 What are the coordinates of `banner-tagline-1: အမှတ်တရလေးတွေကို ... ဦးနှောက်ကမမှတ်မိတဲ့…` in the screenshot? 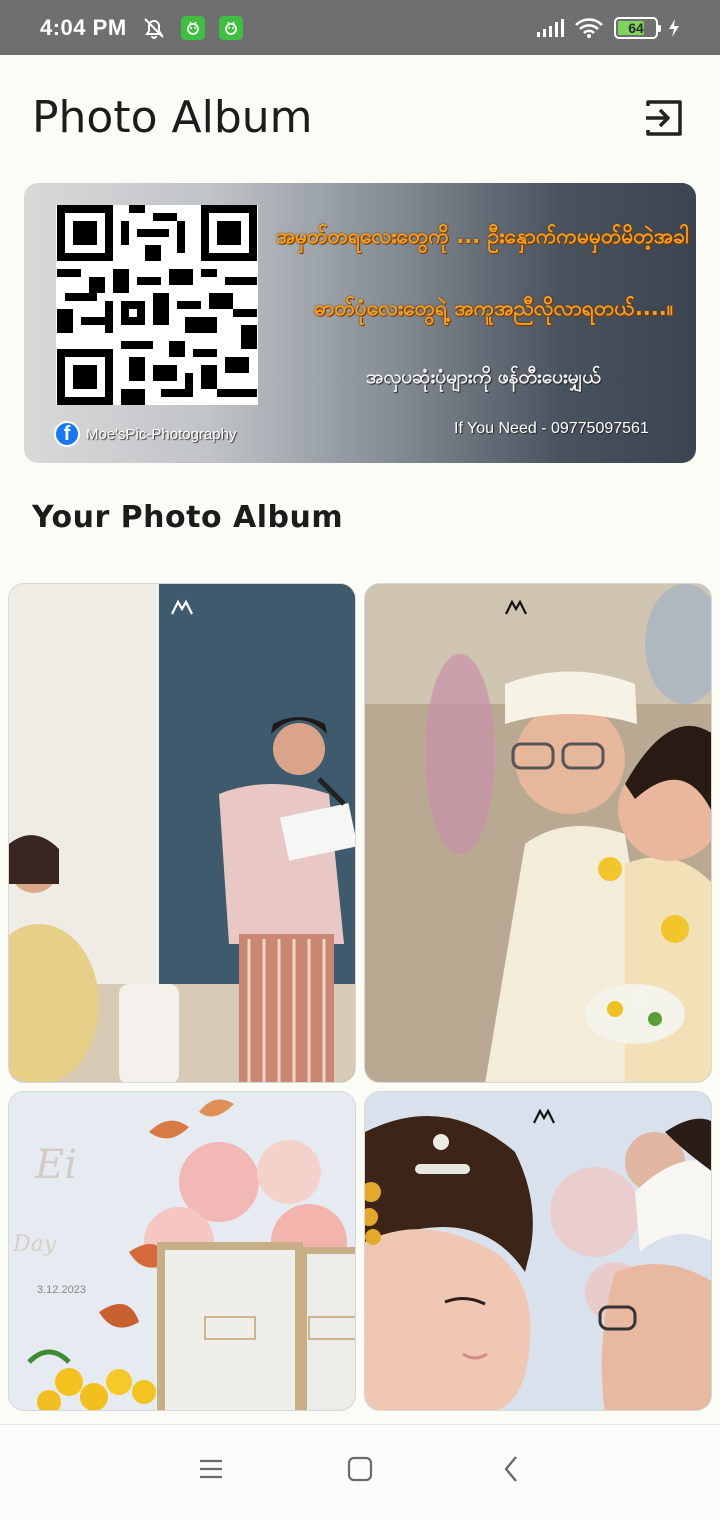 It's located at (482, 236).